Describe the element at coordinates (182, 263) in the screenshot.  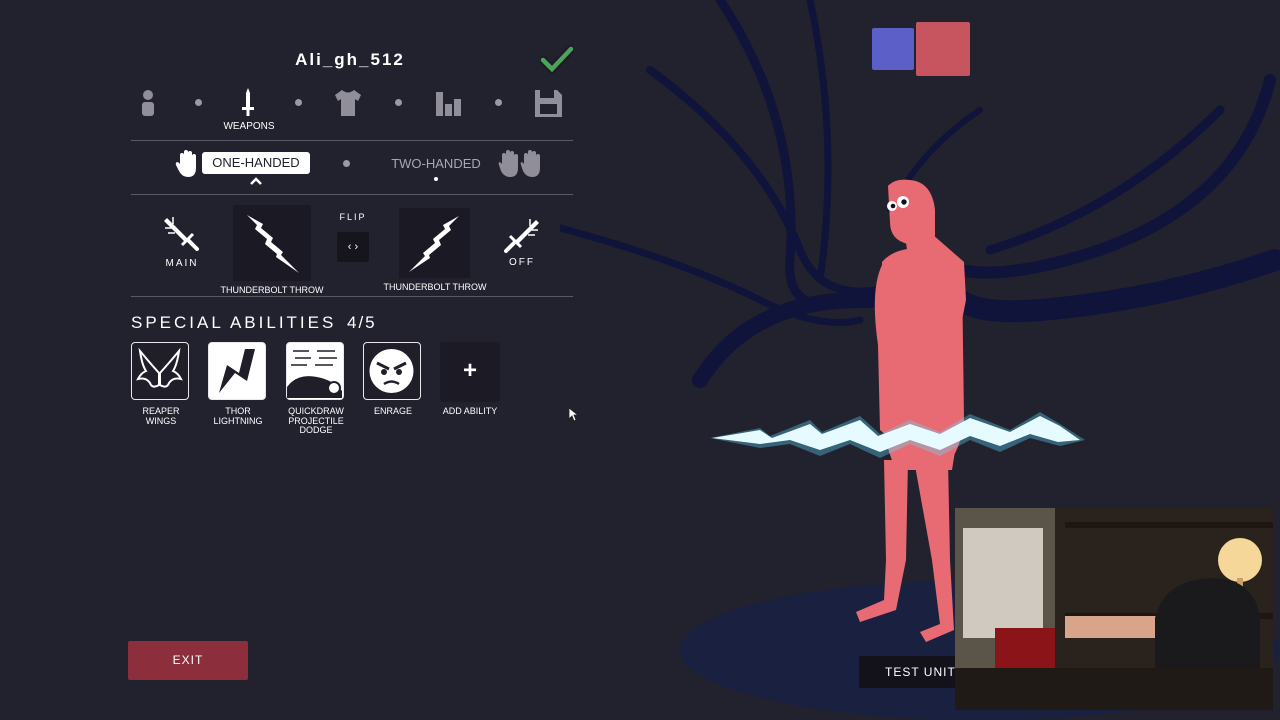
I see `main-hand-label: MAIN` at that location.